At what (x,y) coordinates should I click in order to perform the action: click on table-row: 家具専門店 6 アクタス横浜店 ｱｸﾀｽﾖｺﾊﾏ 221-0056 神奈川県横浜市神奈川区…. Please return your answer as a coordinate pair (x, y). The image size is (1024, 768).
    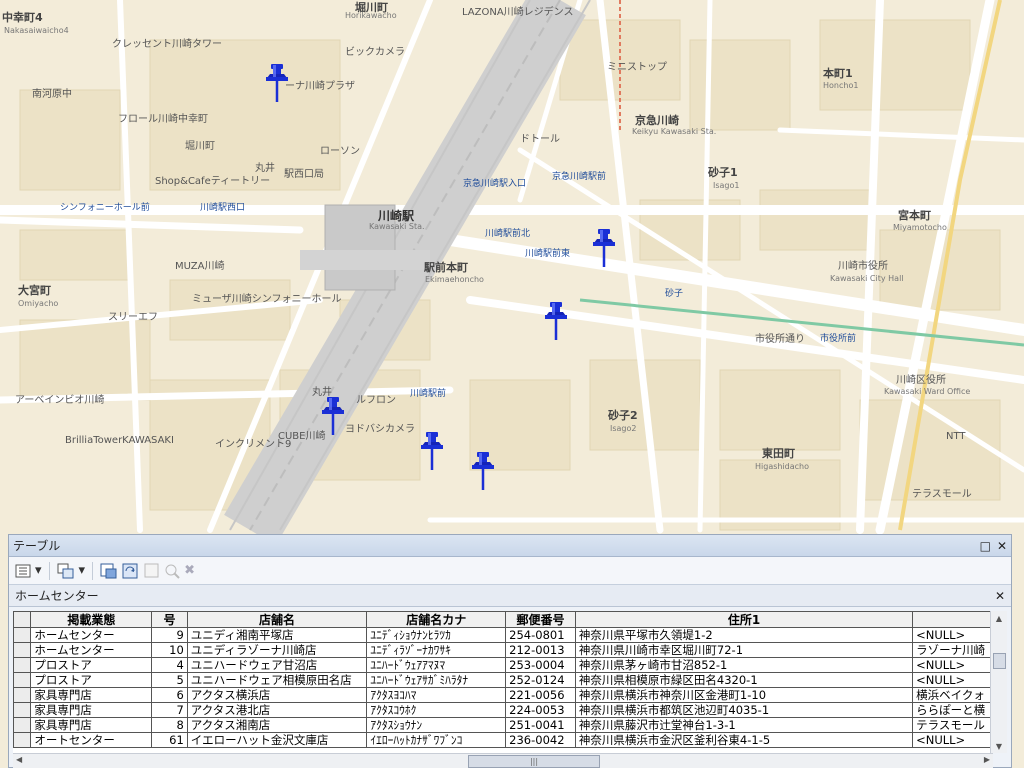
    Looking at the image, I should click on (503, 695).